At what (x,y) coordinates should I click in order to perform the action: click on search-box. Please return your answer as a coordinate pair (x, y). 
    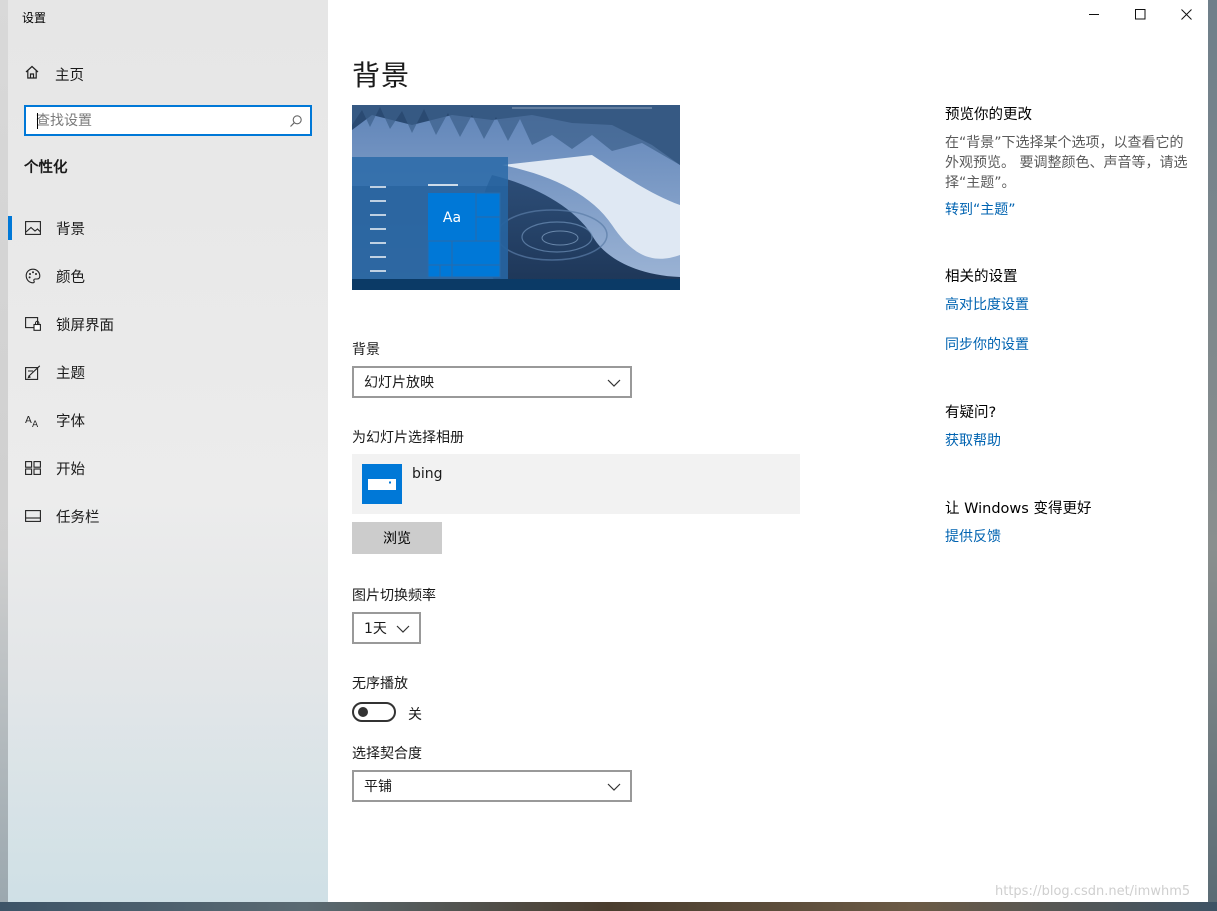
    Looking at the image, I should click on (168, 120).